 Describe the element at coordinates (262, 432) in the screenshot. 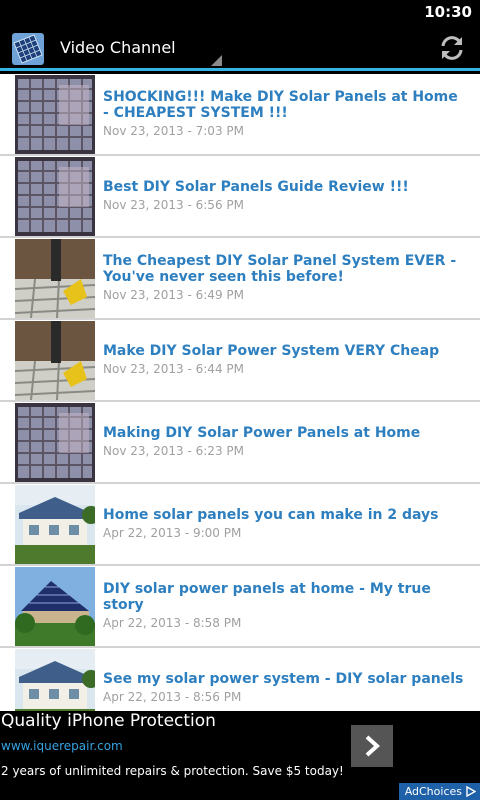

I see `video-title: Making DIY Solar Power Panels at Home` at that location.